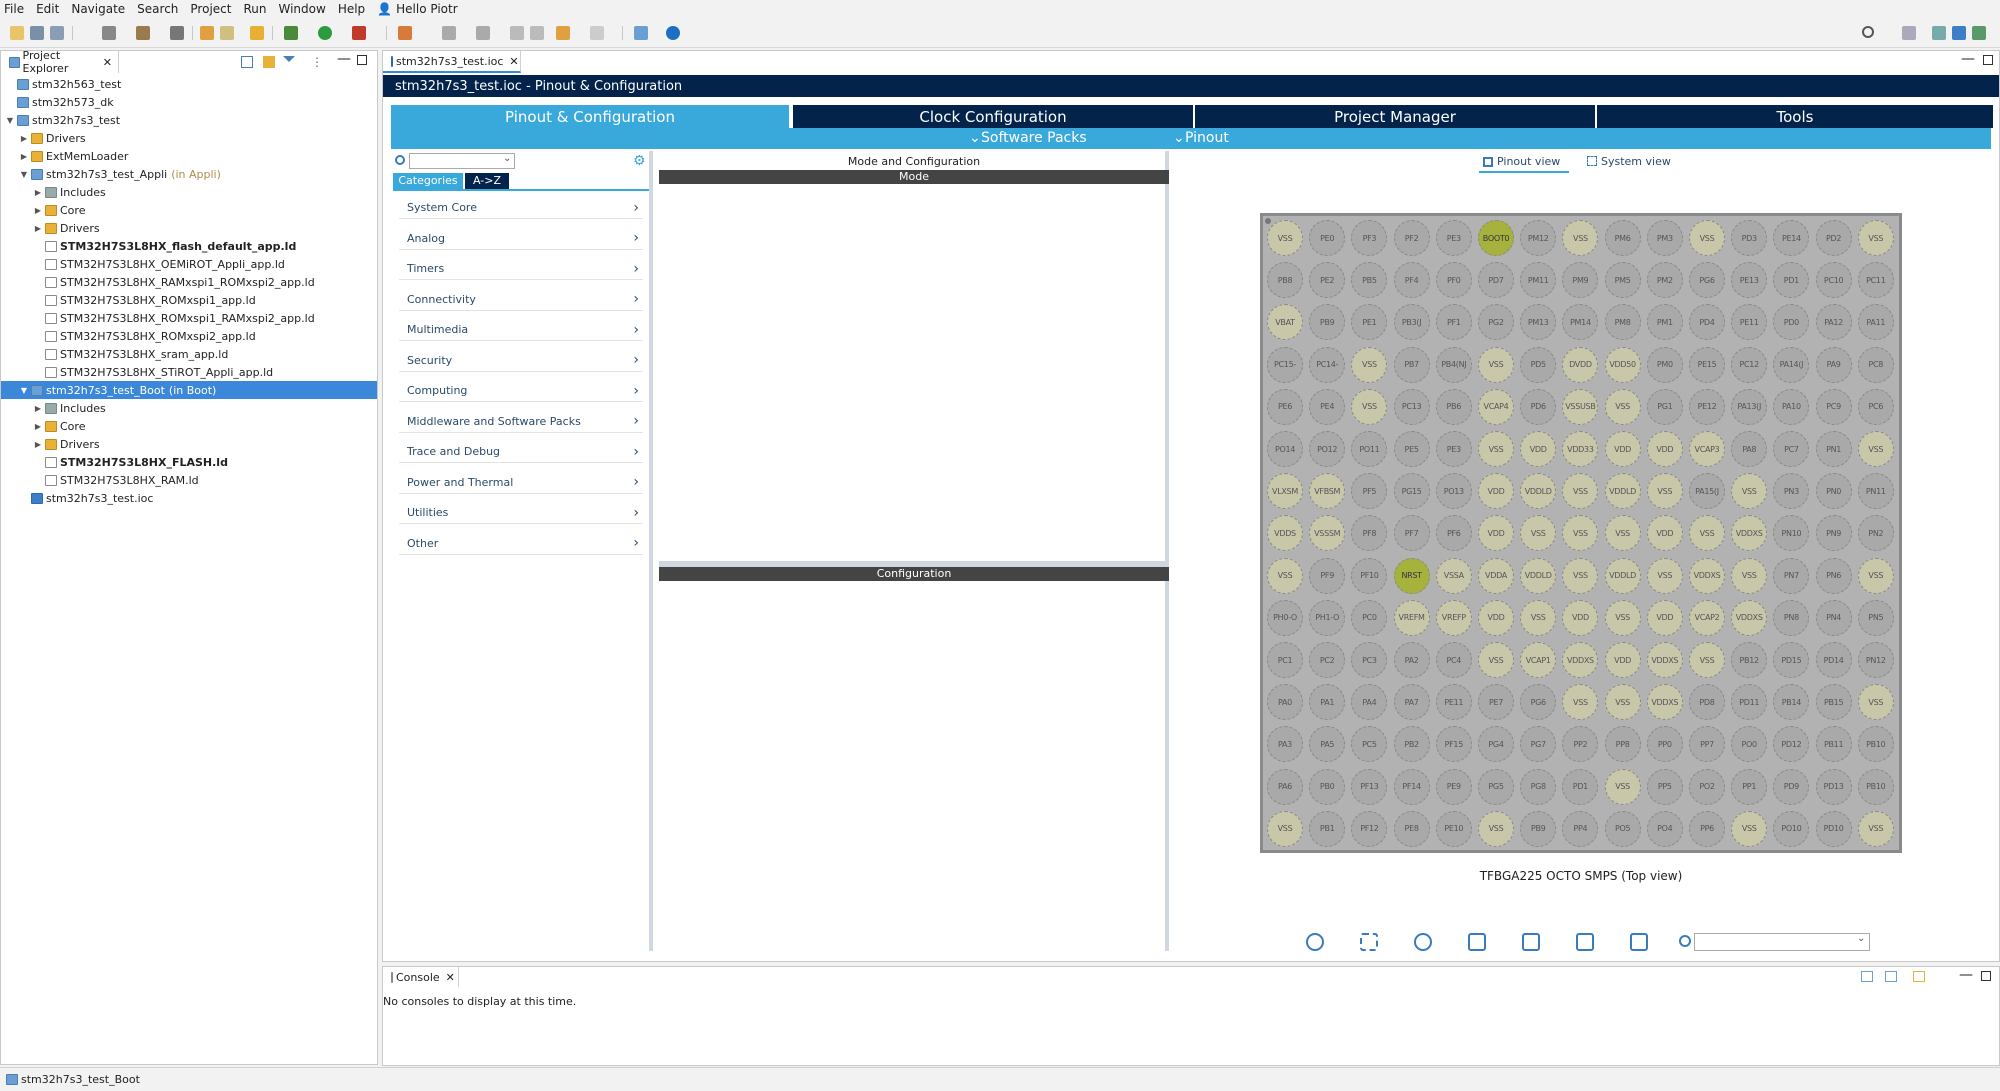  I want to click on pin: PB4(NJ, so click(1453, 364).